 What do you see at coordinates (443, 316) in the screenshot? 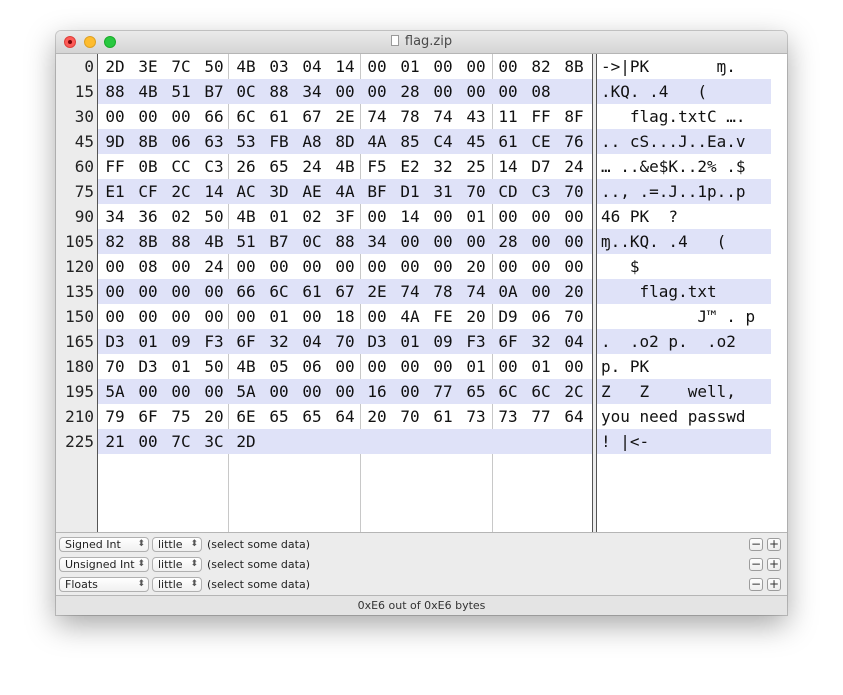
I see `hex-byte: FE` at bounding box center [443, 316].